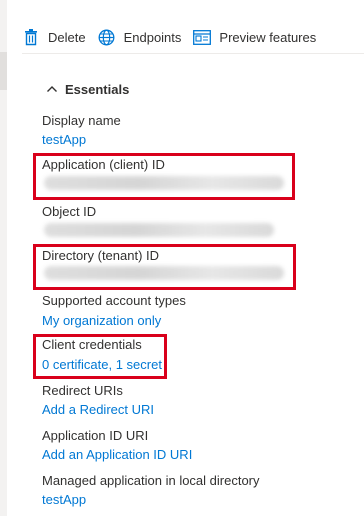 This screenshot has height=516, width=364. Describe the element at coordinates (164, 267) in the screenshot. I see `tenant-id-highlight` at that location.